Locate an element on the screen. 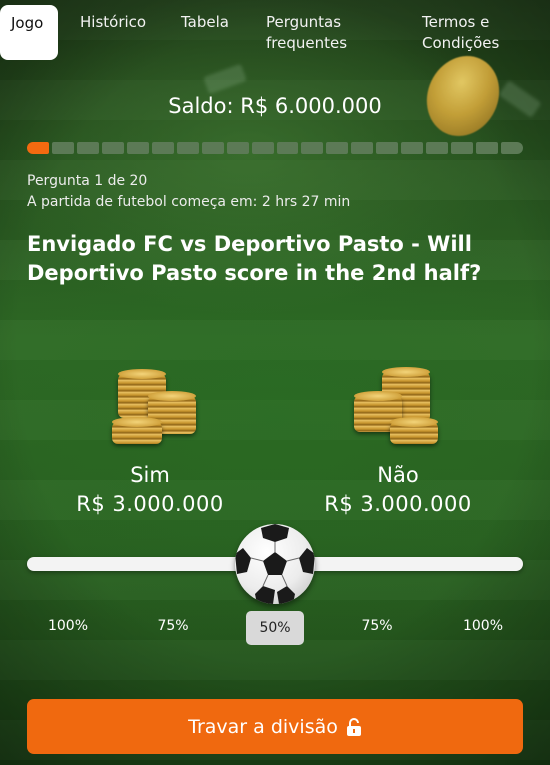  option-no-amount: R$ 3.000.000 is located at coordinates (398, 504).